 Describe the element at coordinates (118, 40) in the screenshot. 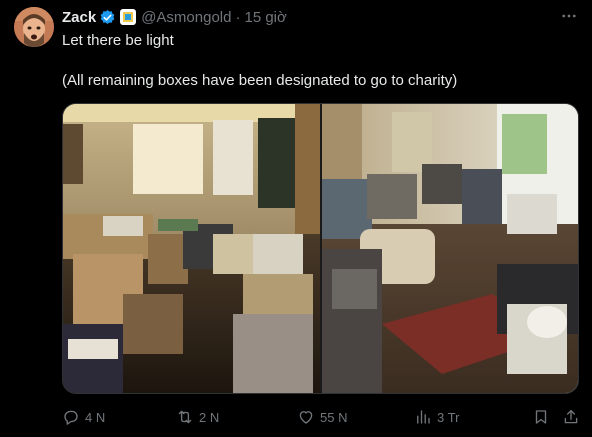

I see `tweet-text-line-1: Let there be light` at that location.